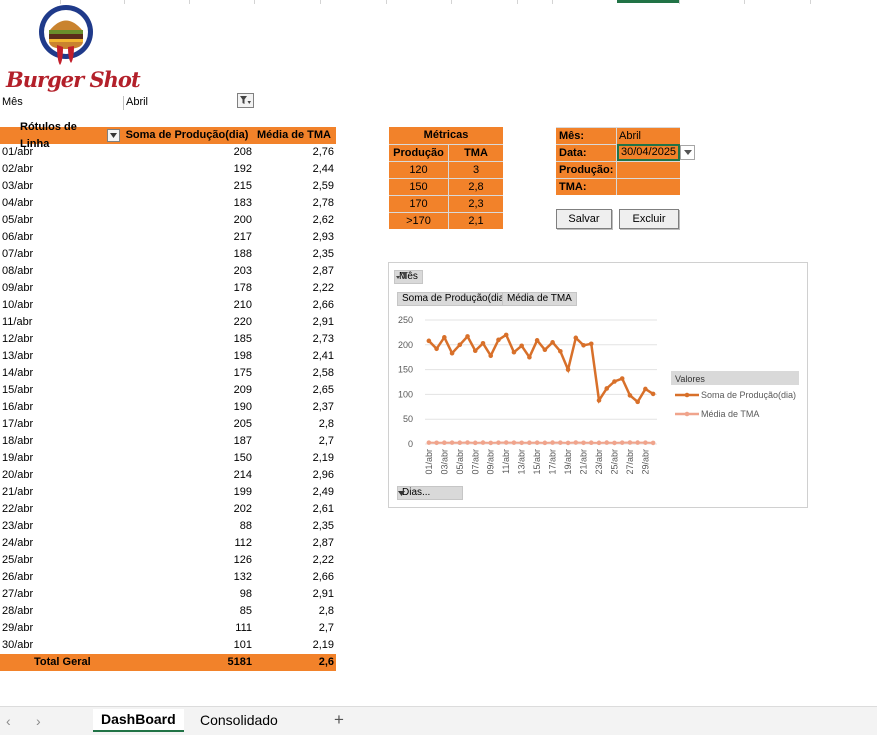 The width and height of the screenshot is (877, 735). I want to click on row-day: 08/abr, so click(61, 271).